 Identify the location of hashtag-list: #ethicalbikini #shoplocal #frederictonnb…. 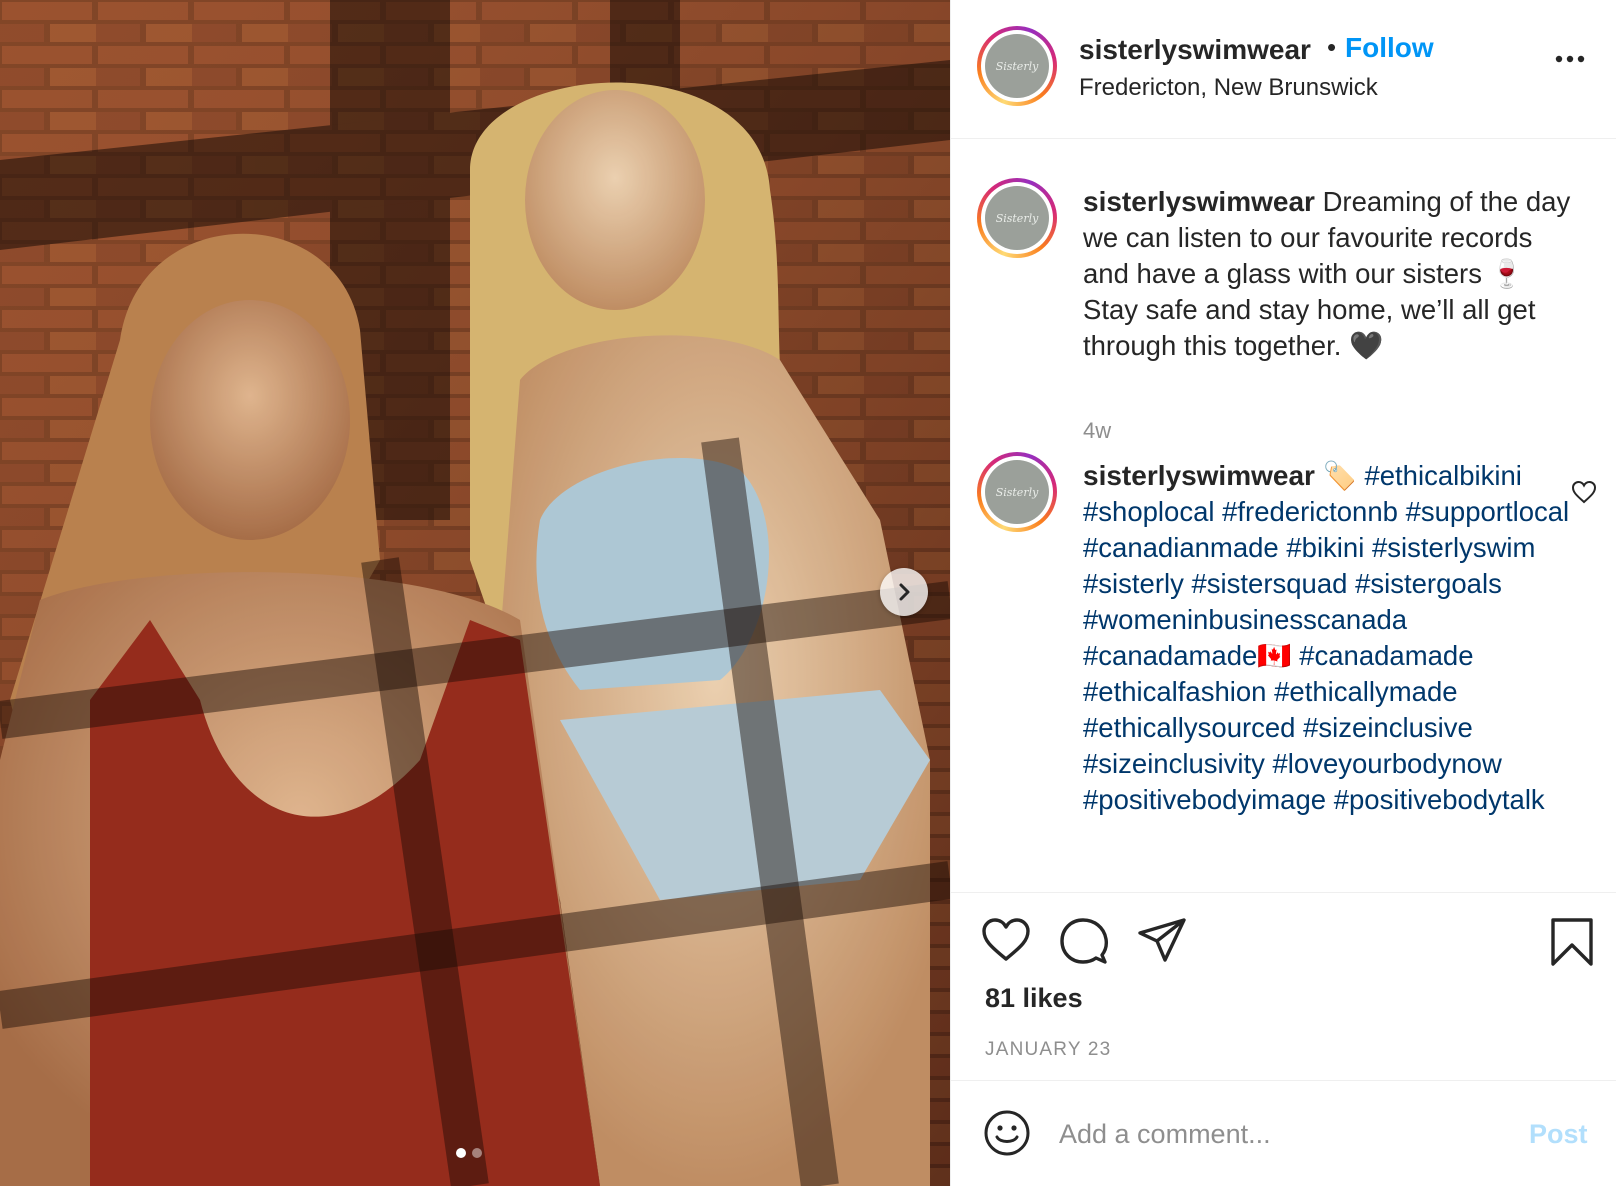
(1326, 637).